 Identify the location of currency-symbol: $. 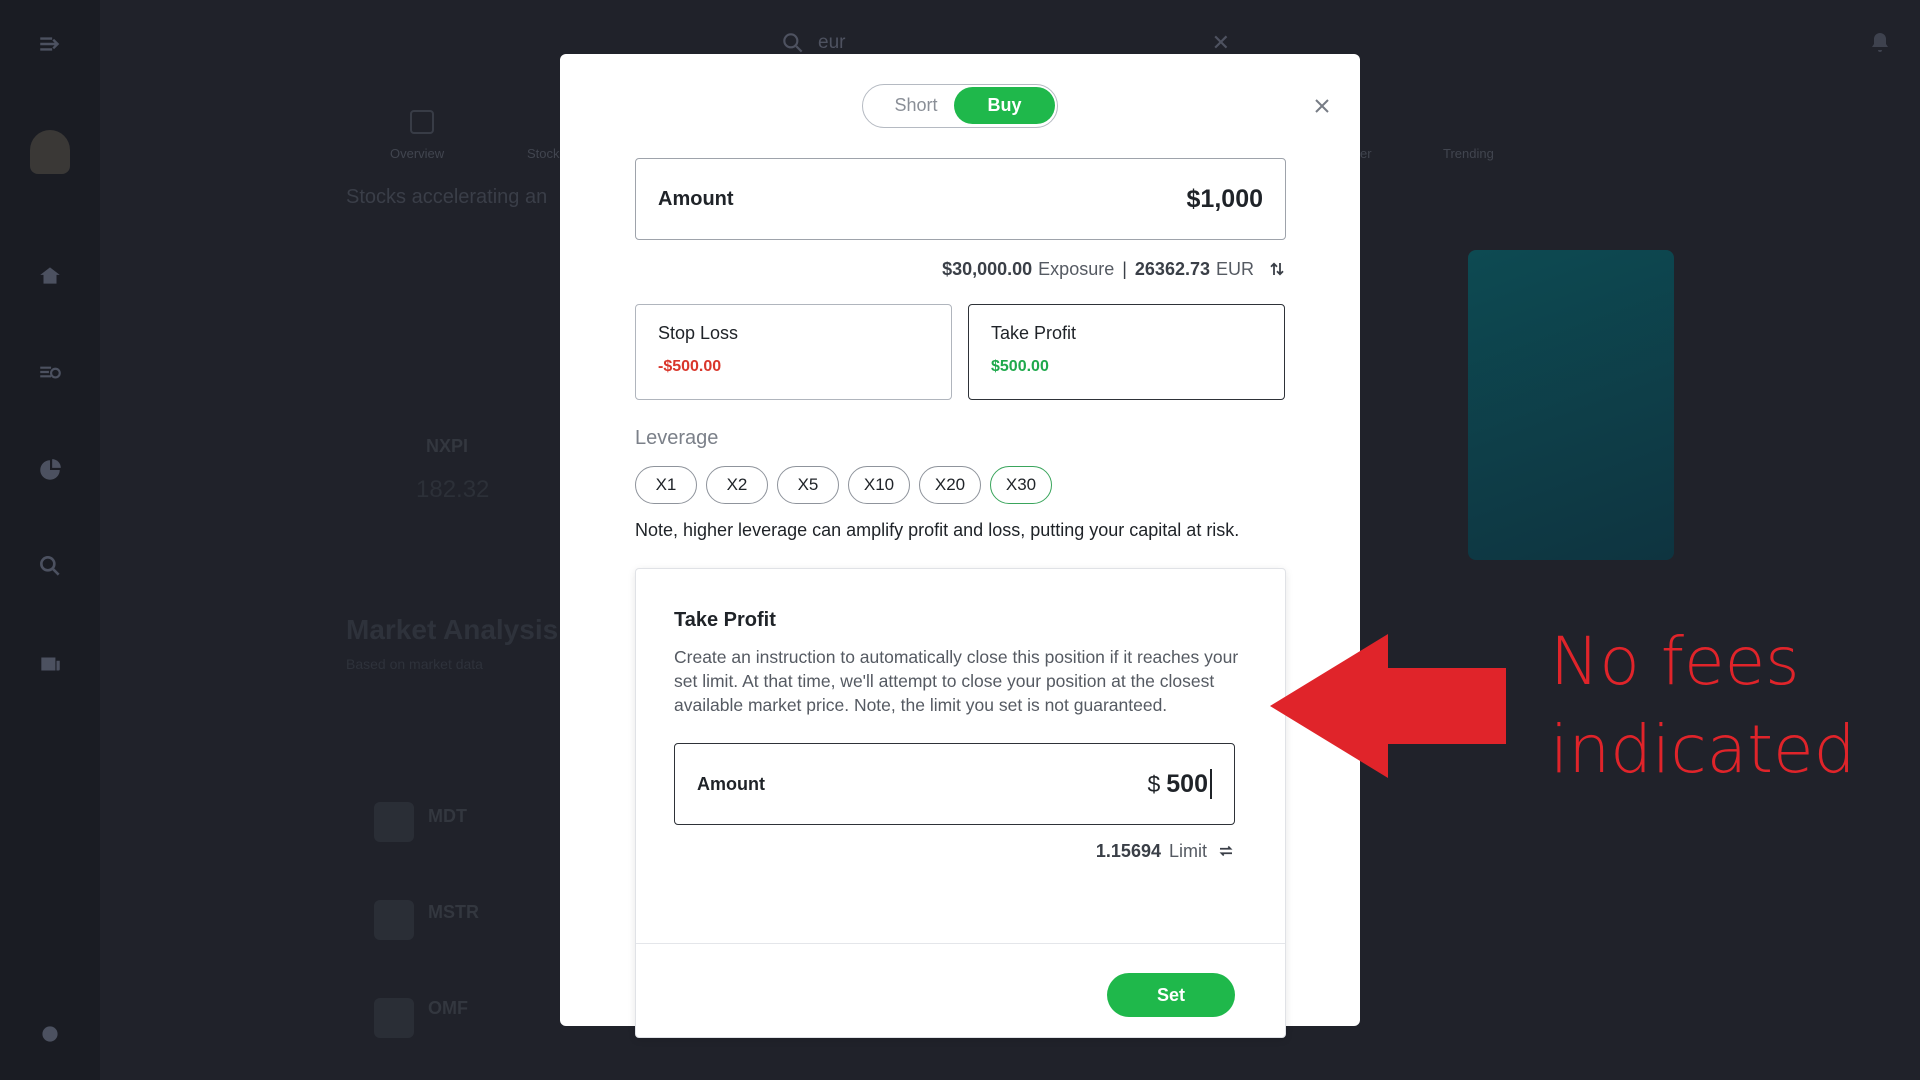
(1154, 783).